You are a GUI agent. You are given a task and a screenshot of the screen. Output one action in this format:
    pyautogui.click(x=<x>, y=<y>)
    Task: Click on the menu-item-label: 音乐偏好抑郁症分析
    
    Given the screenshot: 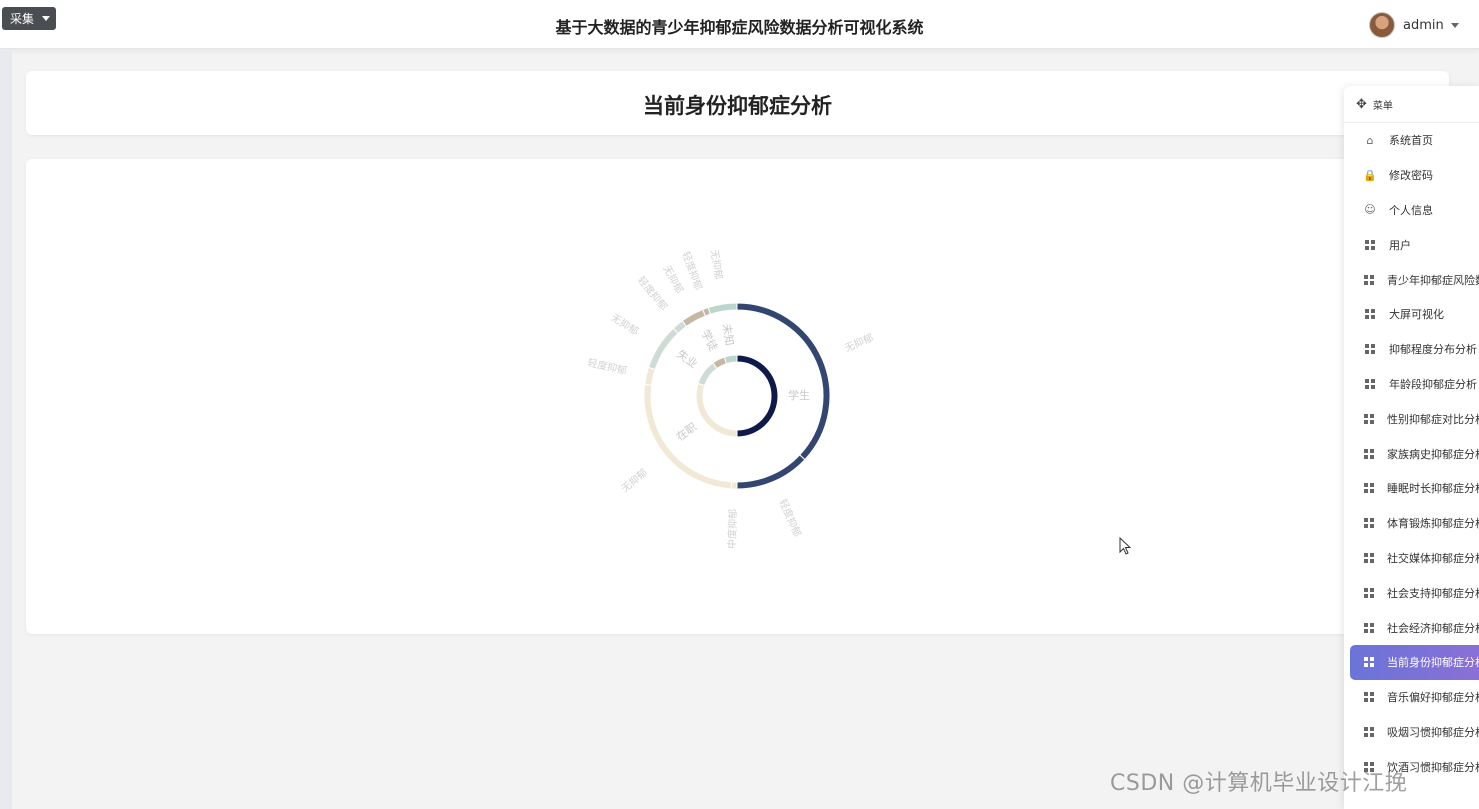 What is the action you would take?
    pyautogui.click(x=1433, y=698)
    